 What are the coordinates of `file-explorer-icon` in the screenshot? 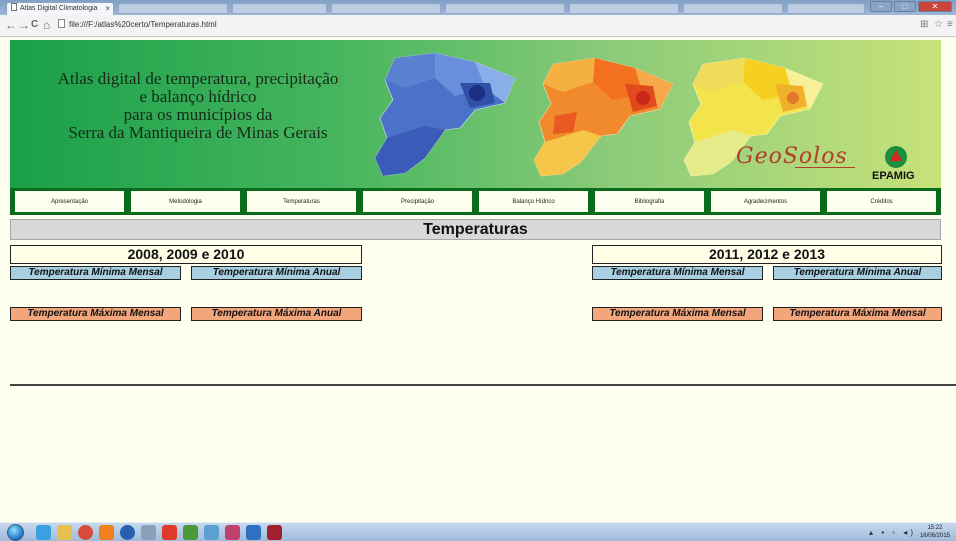 It's located at (64, 532).